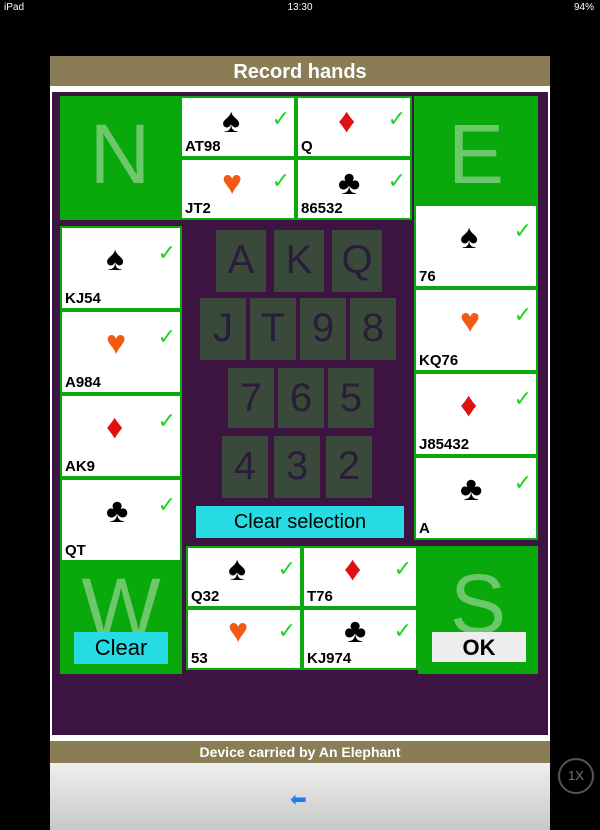 Image resolution: width=600 pixels, height=830 pixels. I want to click on ok-button: OK, so click(479, 647).